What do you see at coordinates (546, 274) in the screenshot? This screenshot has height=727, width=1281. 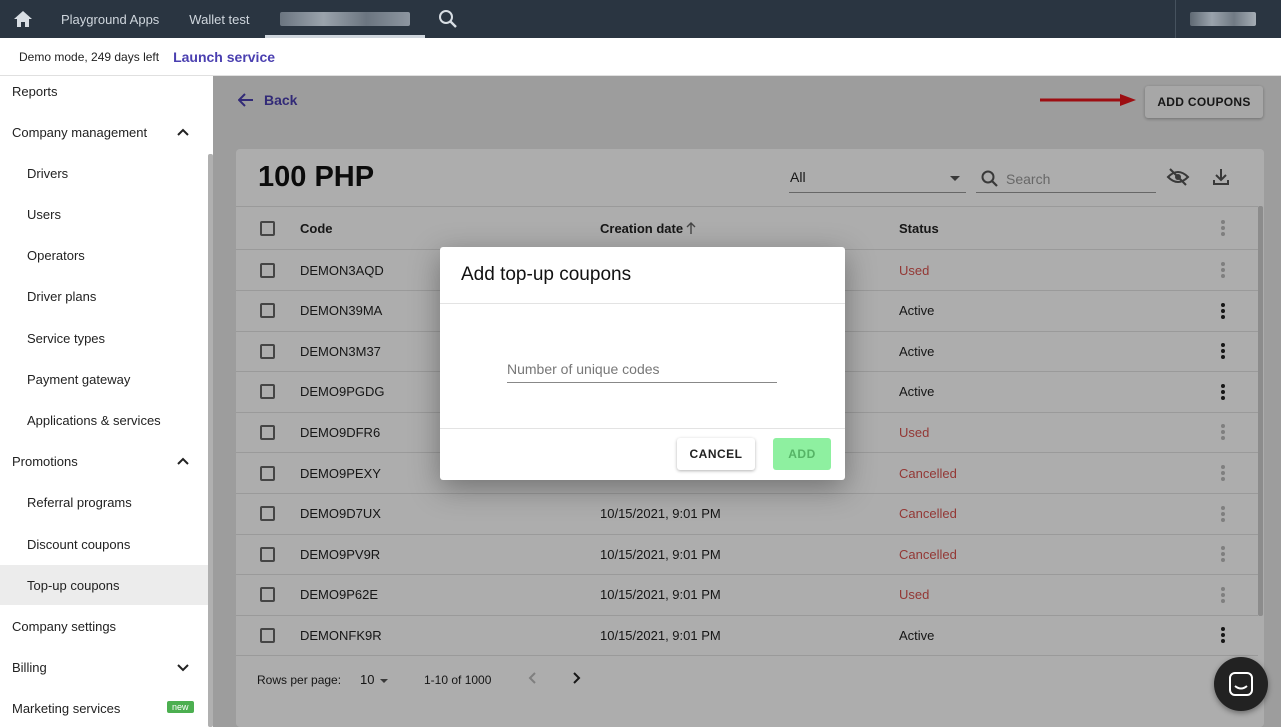 I see `dialog-title: Add top-up coupons` at bounding box center [546, 274].